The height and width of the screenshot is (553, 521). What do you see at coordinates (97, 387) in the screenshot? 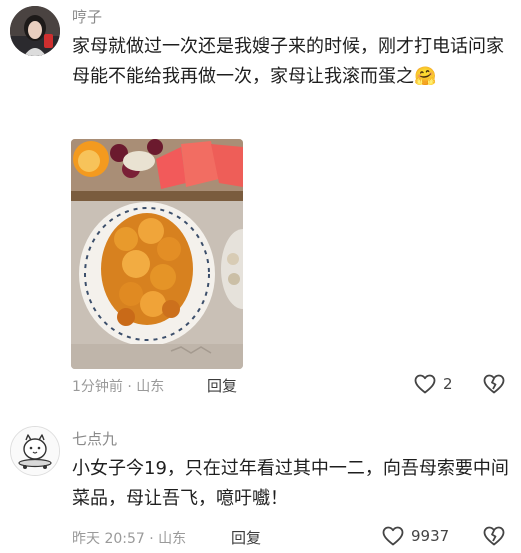
I see `timestamp: 1分钟前` at bounding box center [97, 387].